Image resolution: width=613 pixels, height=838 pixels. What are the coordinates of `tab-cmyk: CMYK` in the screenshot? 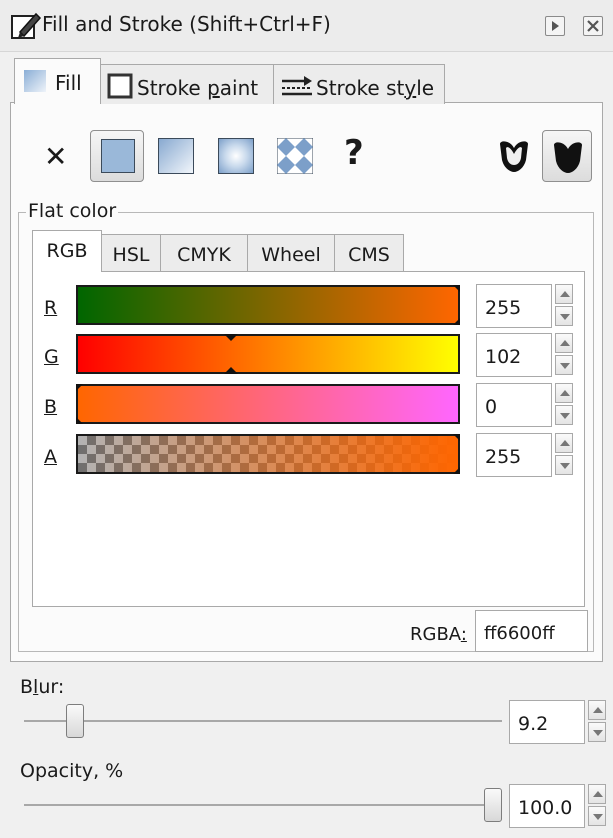 It's located at (204, 253).